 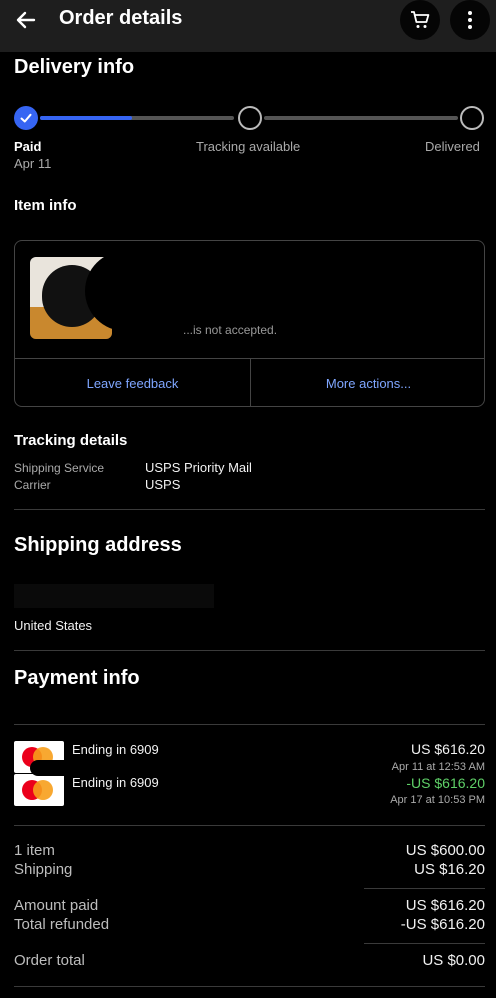 What do you see at coordinates (198, 467) in the screenshot?
I see `shipping-service-value: USPS Priority Mail` at bounding box center [198, 467].